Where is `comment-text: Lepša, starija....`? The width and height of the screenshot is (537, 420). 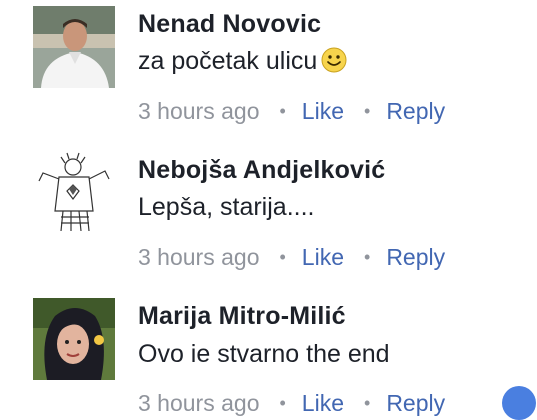
comment-text: Lepša, starija.... is located at coordinates (226, 207).